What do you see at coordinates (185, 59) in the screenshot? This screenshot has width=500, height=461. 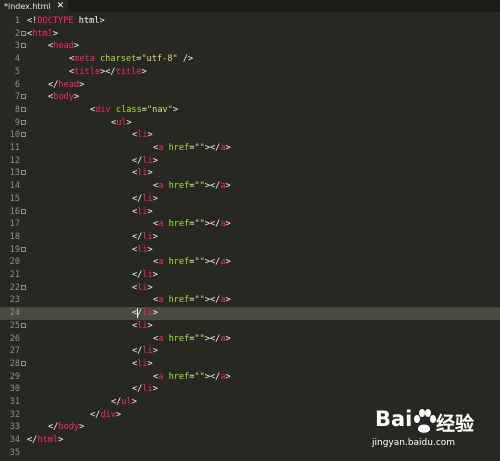 I see `code-token: />` at bounding box center [185, 59].